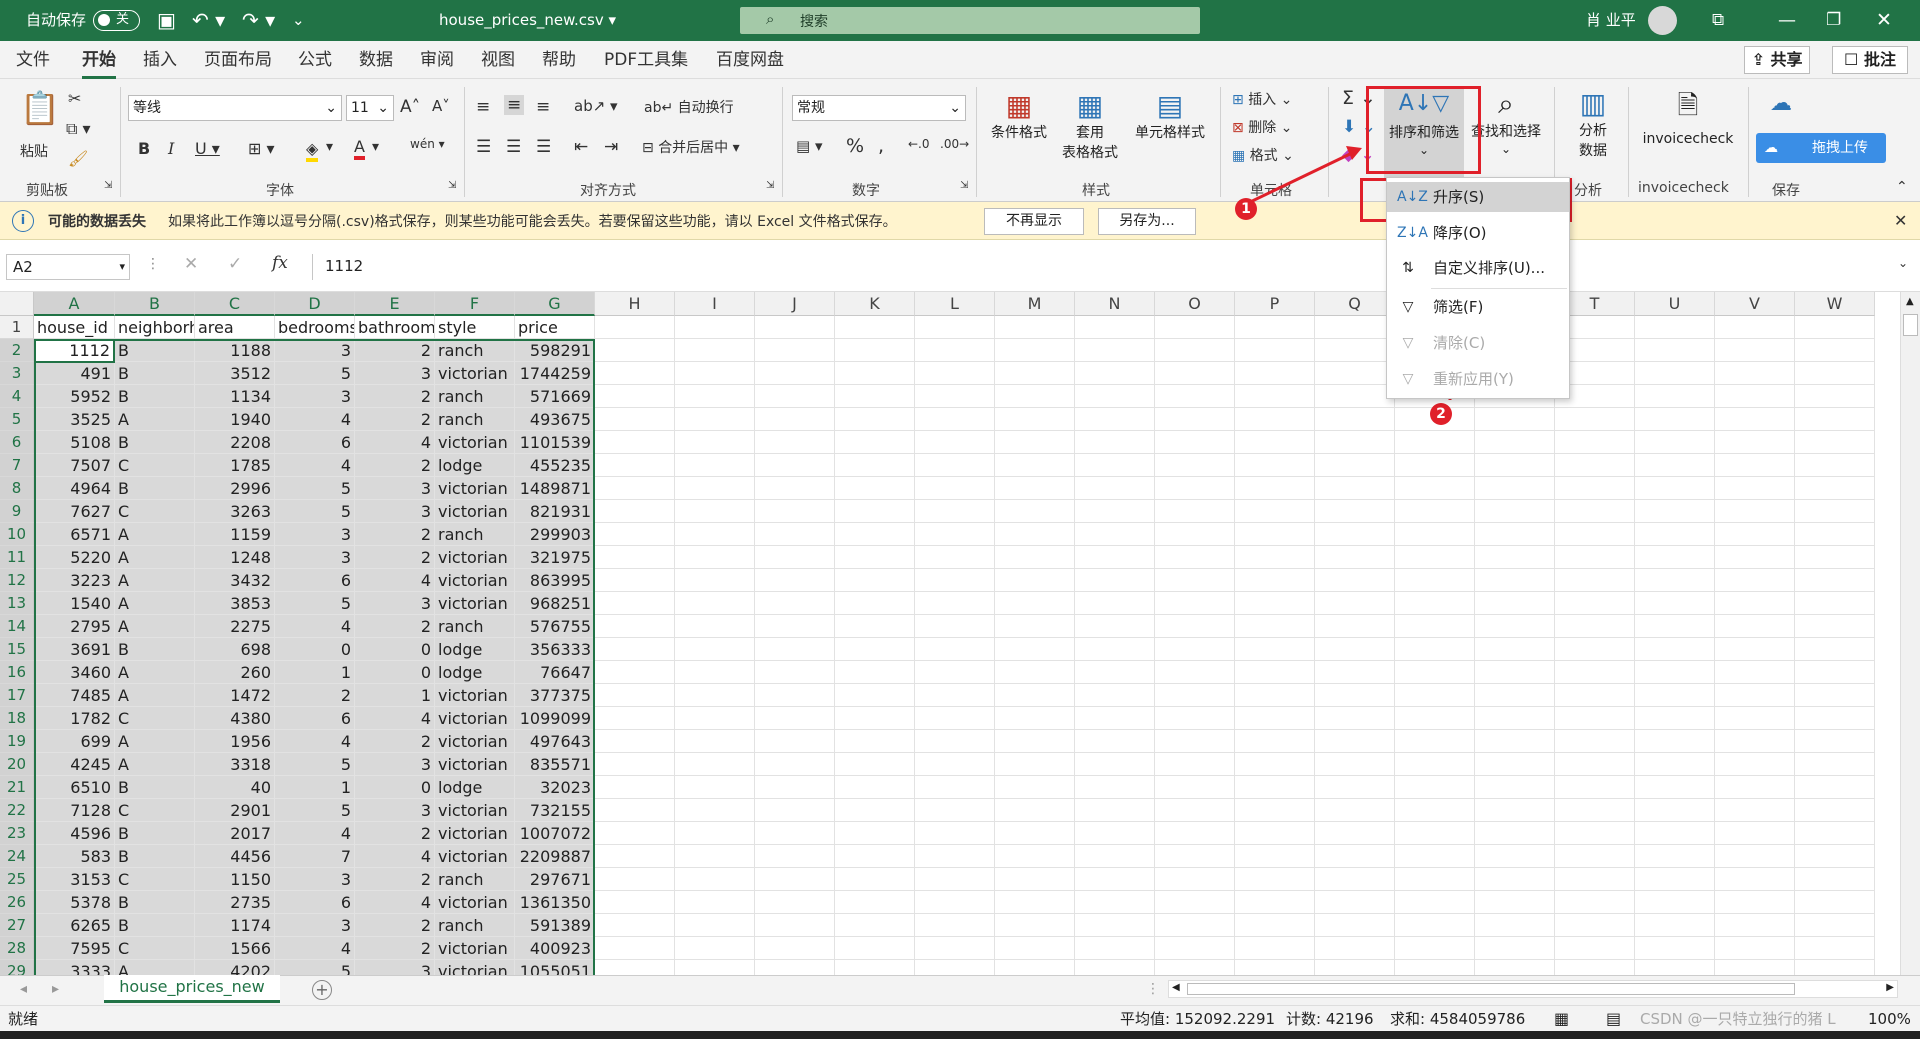  What do you see at coordinates (17, 718) in the screenshot?
I see `row-header: 18` at bounding box center [17, 718].